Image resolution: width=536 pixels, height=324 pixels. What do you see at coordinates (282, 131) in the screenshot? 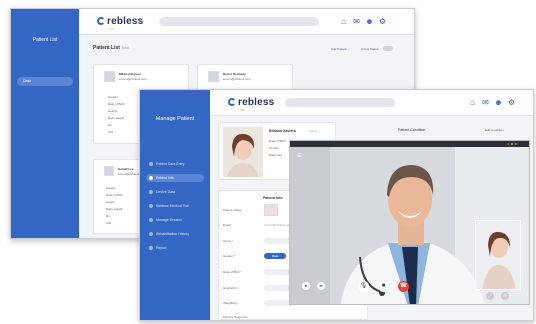
I see `patient-name: Bibiana Xaviera` at bounding box center [282, 131].